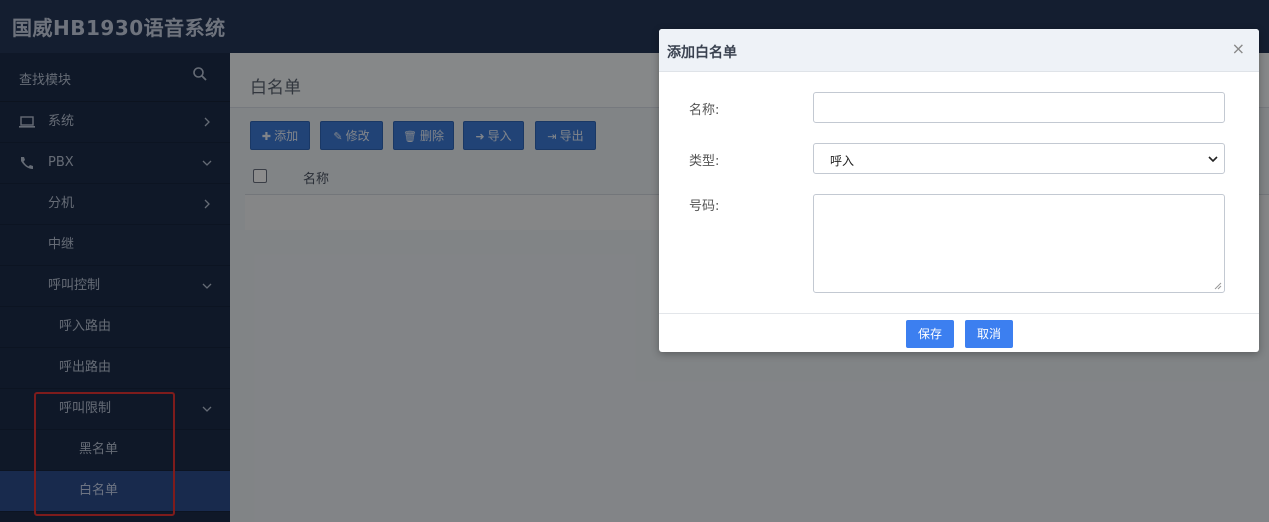 This screenshot has height=522, width=1269. I want to click on name-field, so click(1019, 107).